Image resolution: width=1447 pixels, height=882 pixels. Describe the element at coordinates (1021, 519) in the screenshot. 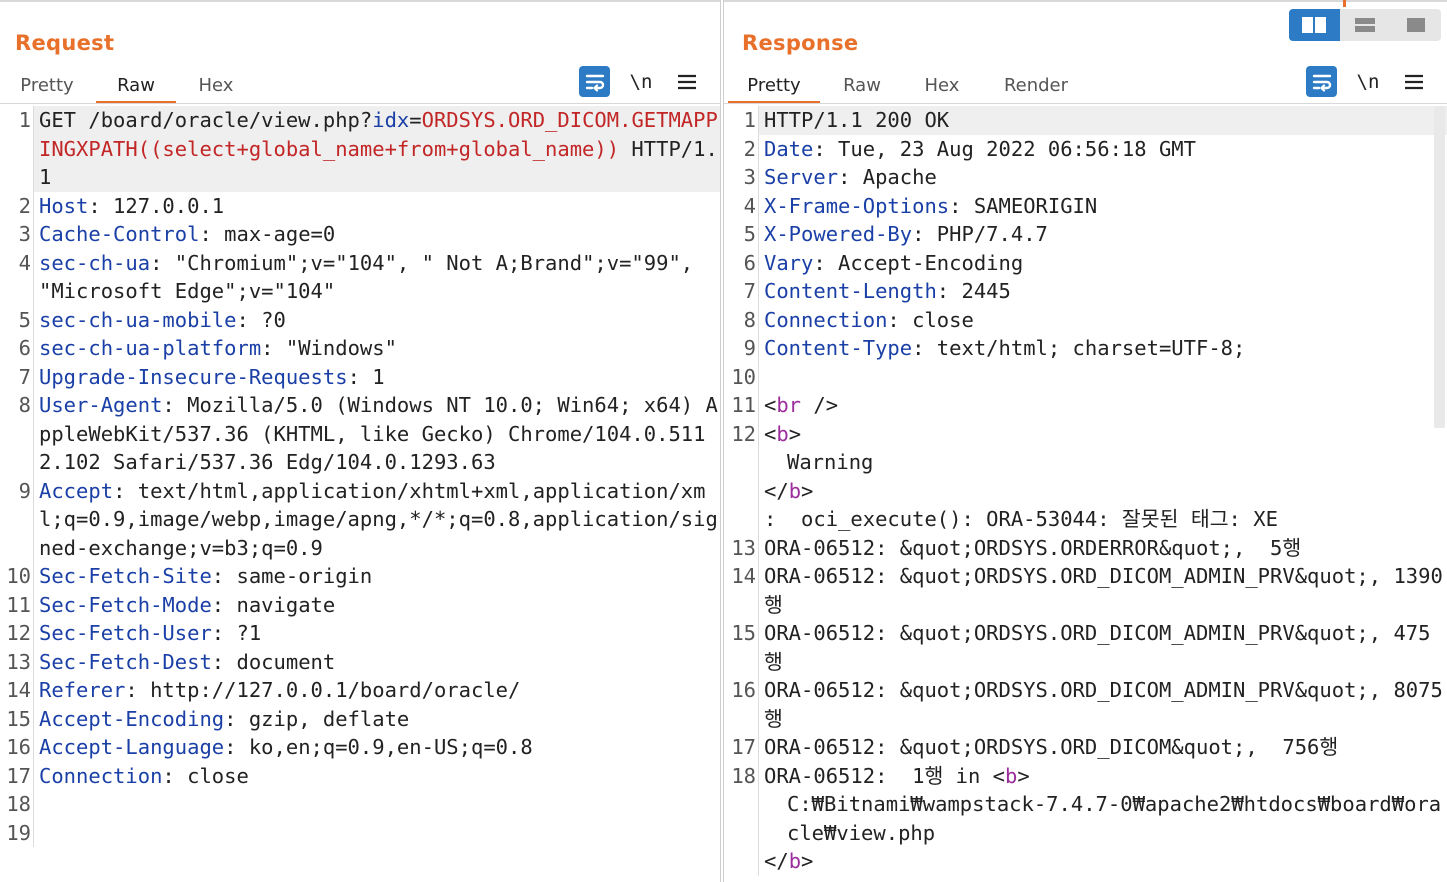

I see `code-token: : oci_execute(): ORA-53044: 잘못된 태그: XE` at that location.